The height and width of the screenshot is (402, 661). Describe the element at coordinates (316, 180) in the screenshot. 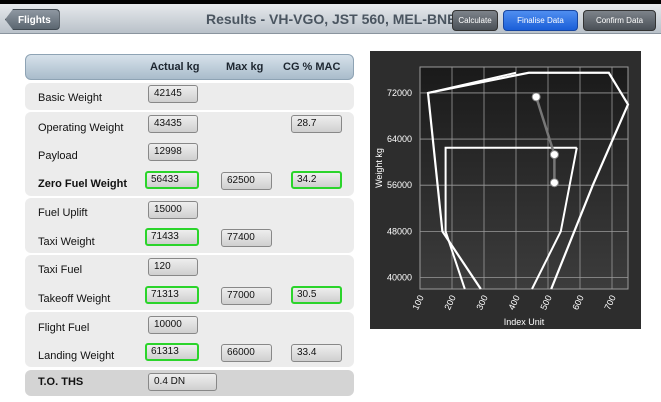

I see `cg-field: 34.2` at that location.